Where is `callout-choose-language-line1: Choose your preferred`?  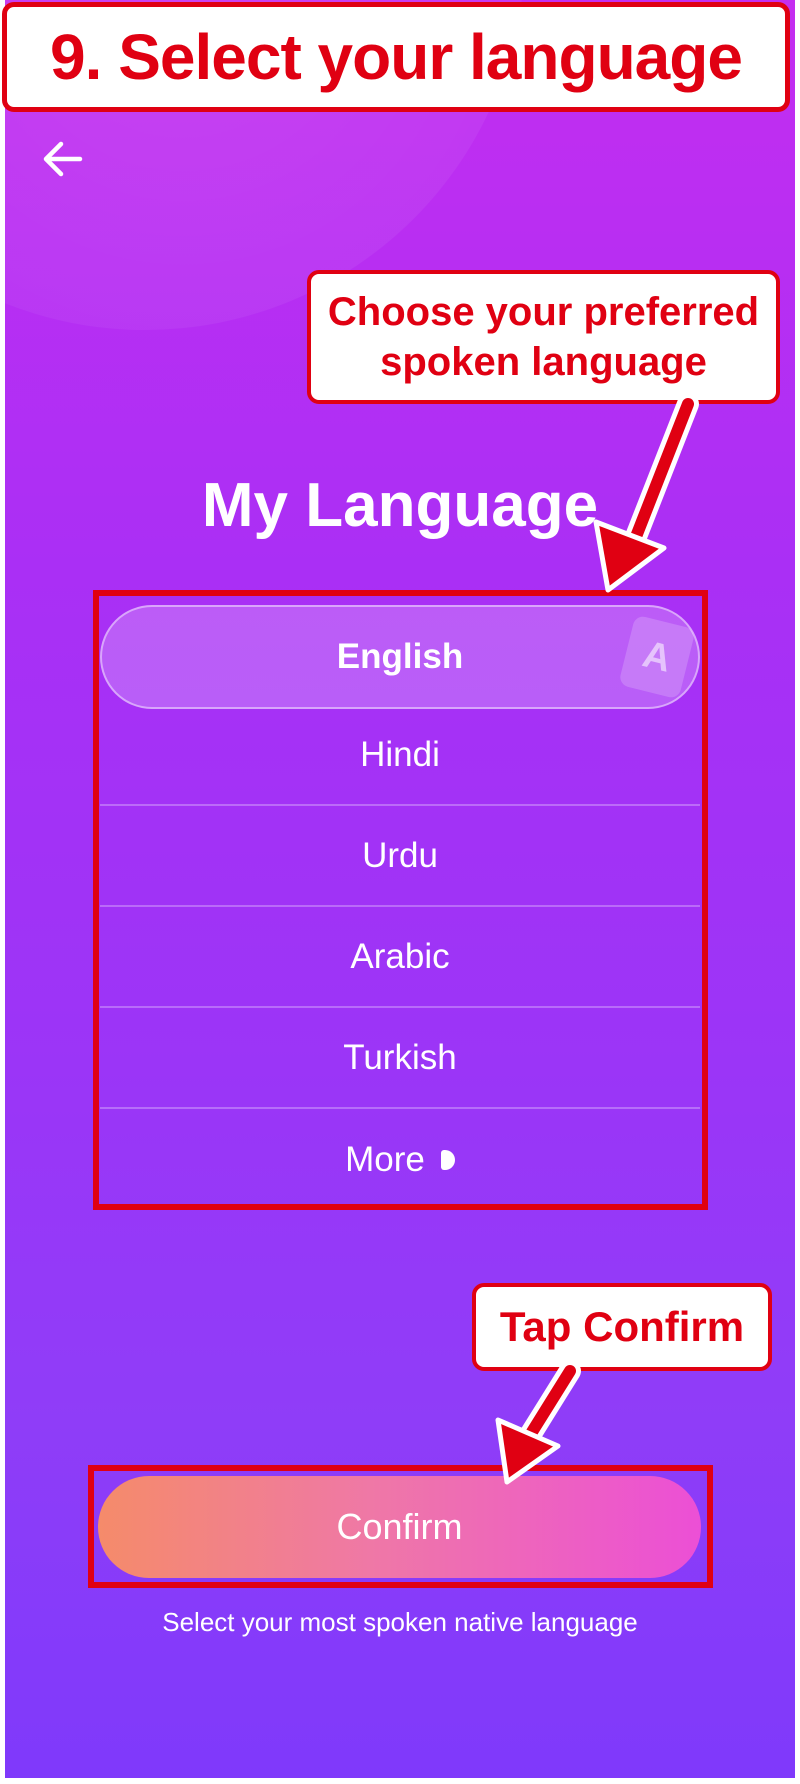
callout-choose-language-line1: Choose your preferred is located at coordinates (543, 312).